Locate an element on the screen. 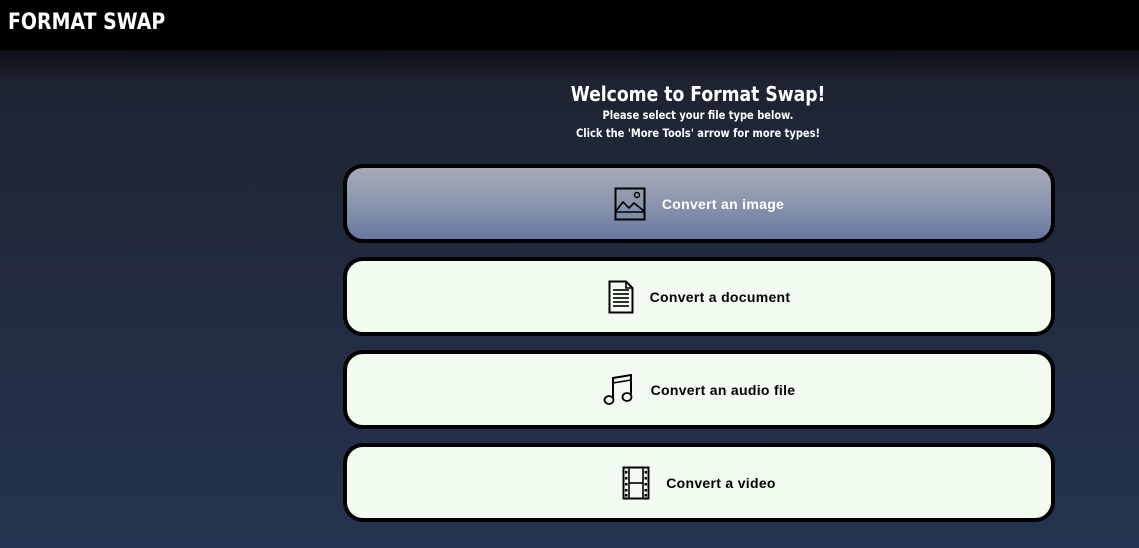  music-note-icon is located at coordinates (619, 390).